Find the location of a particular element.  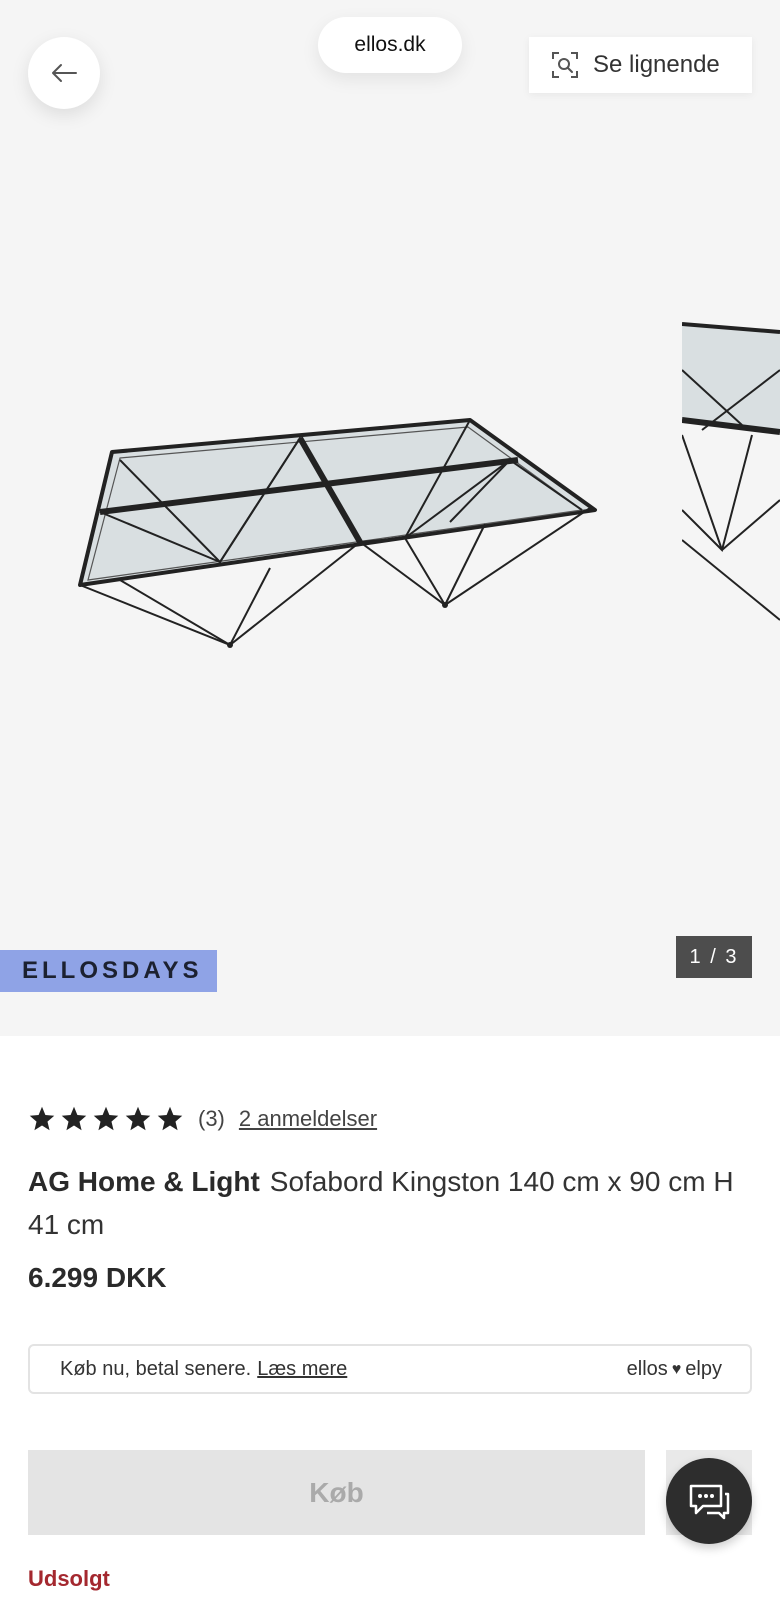

chat-icon is located at coordinates (709, 1502).